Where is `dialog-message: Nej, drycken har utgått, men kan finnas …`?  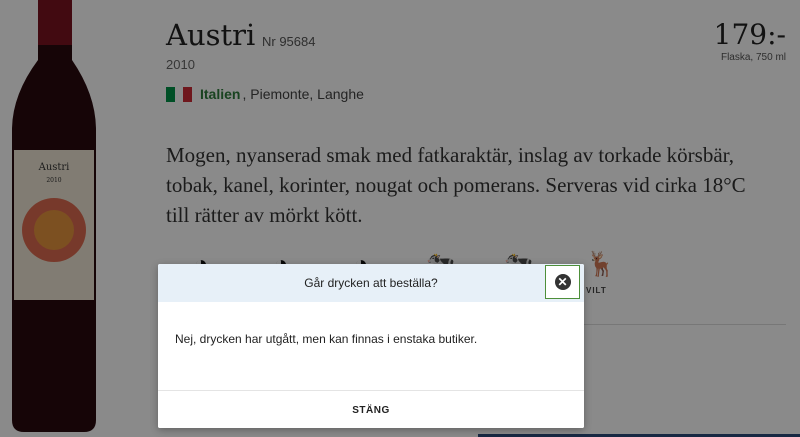 dialog-message: Nej, drycken har utgått, men kan finnas … is located at coordinates (326, 339).